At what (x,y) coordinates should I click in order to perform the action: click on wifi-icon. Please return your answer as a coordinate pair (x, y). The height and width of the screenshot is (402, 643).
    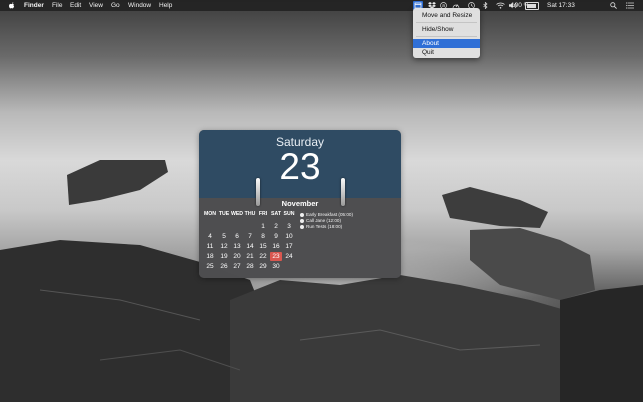
    Looking at the image, I should click on (500, 5).